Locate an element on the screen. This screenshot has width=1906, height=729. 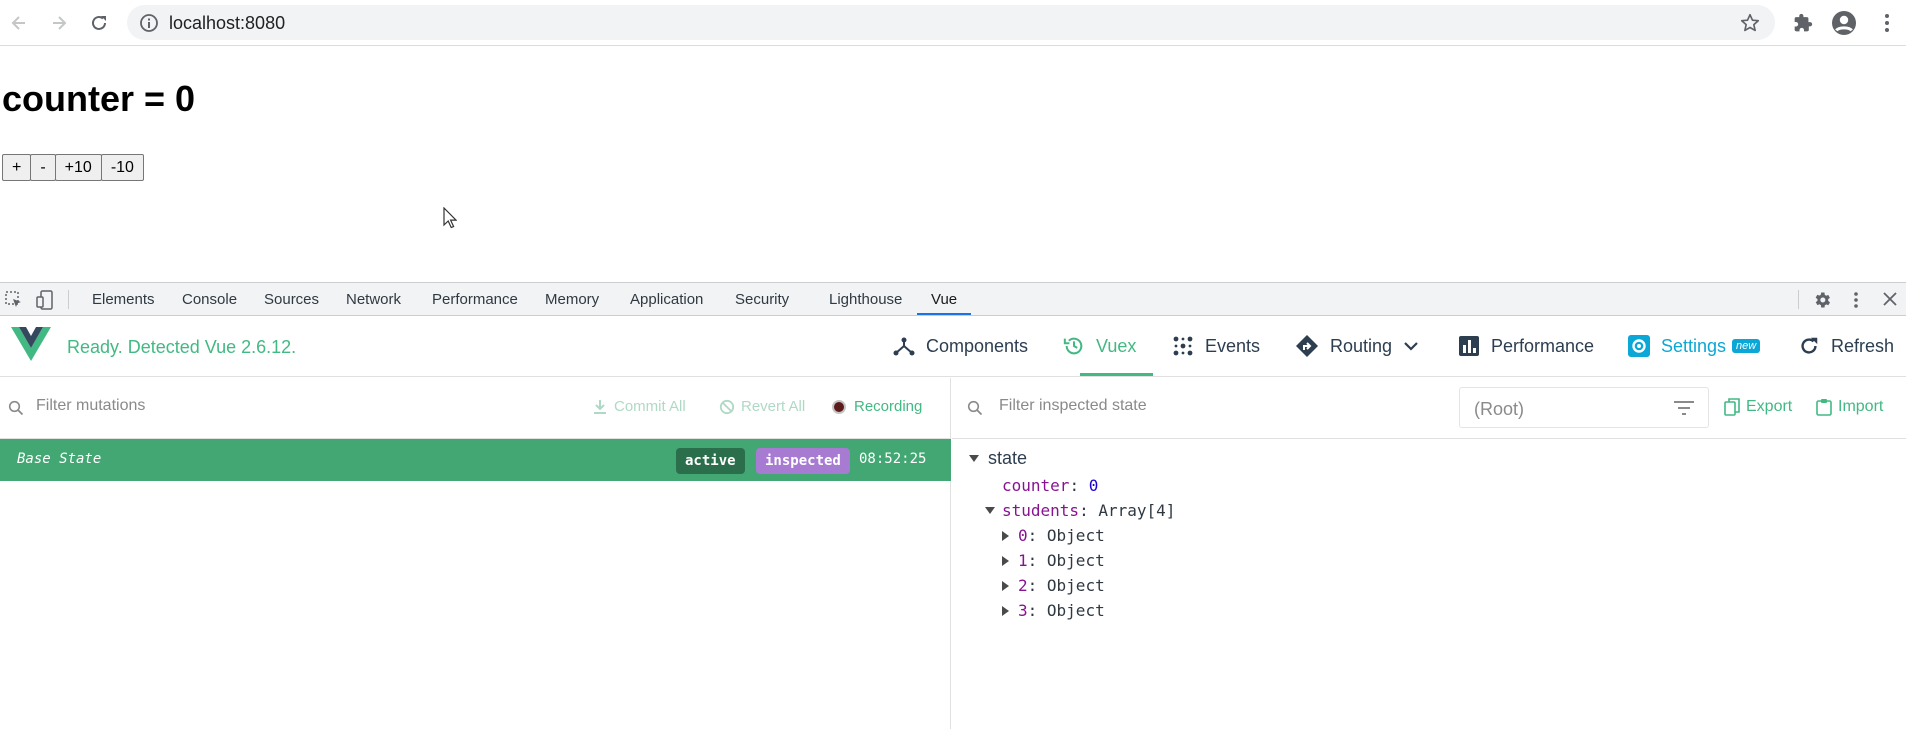
address-bar: localhost:8080 is located at coordinates (951, 22).